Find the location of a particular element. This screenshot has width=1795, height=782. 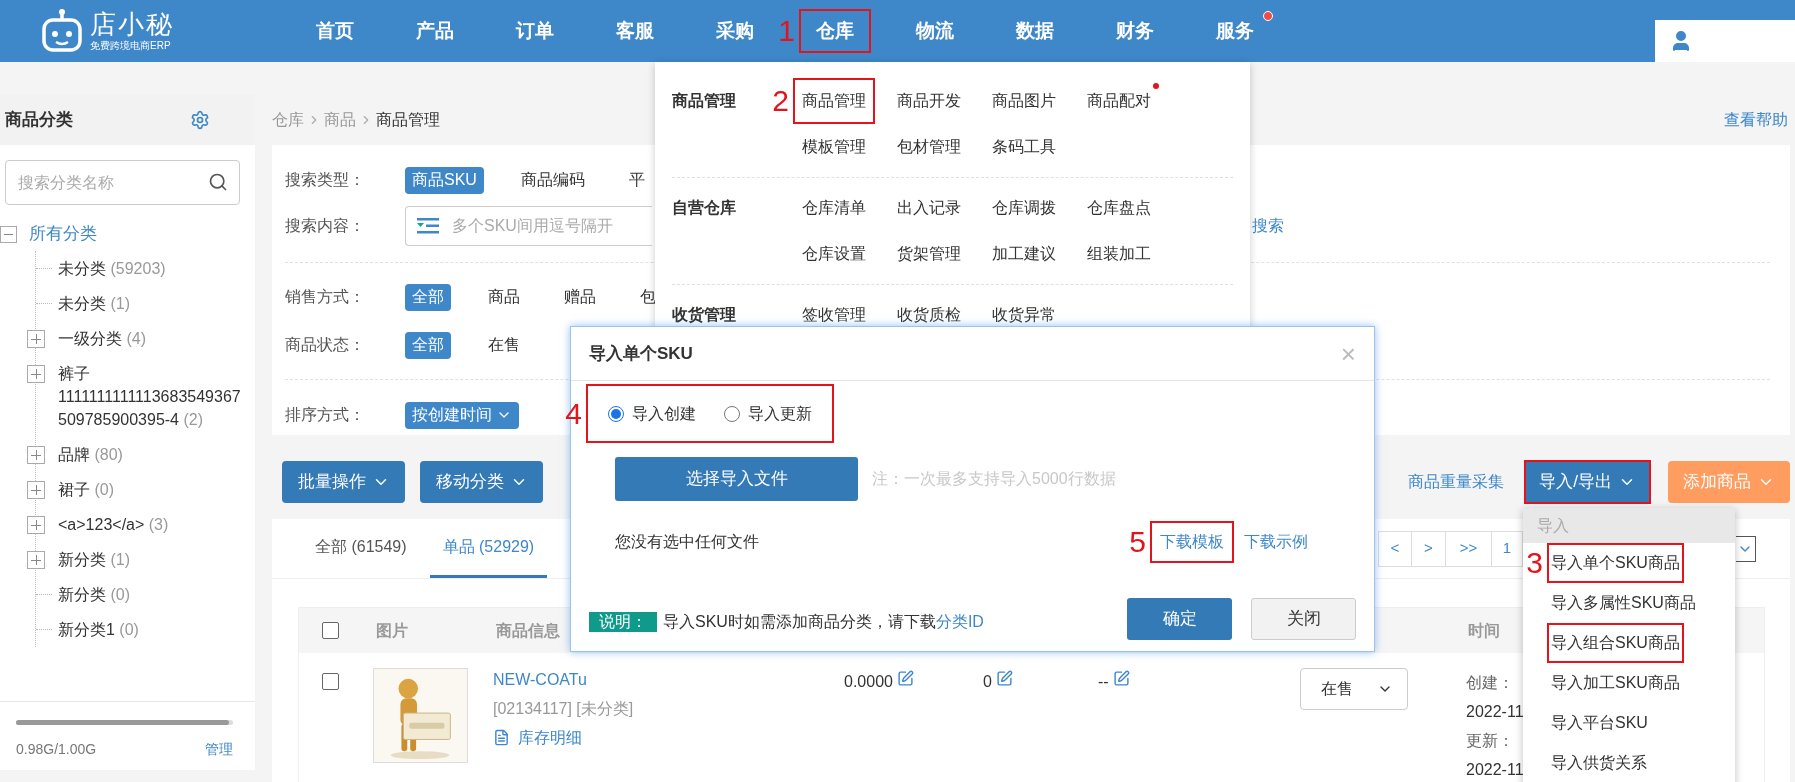

page-button: >> is located at coordinates (1469, 548).